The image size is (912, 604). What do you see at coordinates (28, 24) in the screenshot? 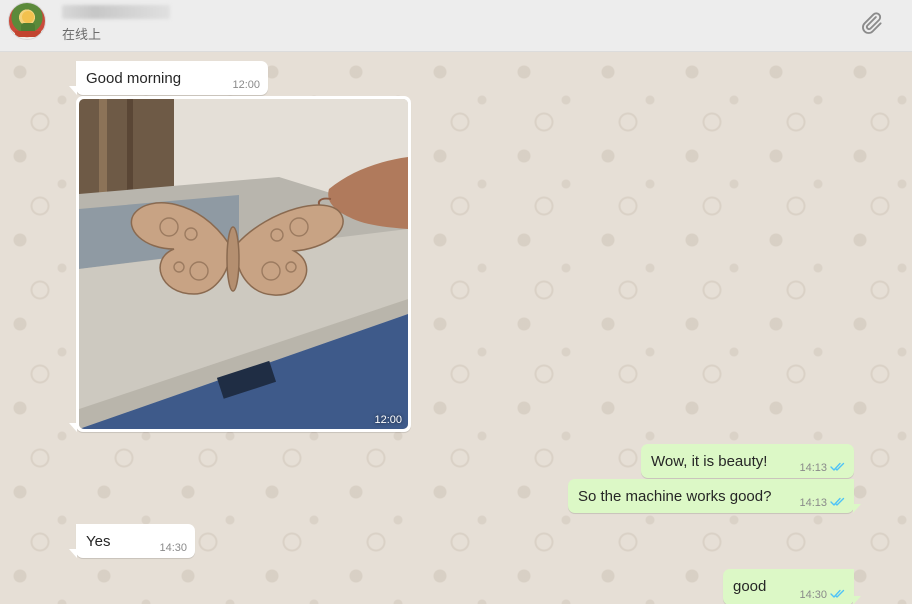
I see `avatar-figure-icon` at bounding box center [28, 24].